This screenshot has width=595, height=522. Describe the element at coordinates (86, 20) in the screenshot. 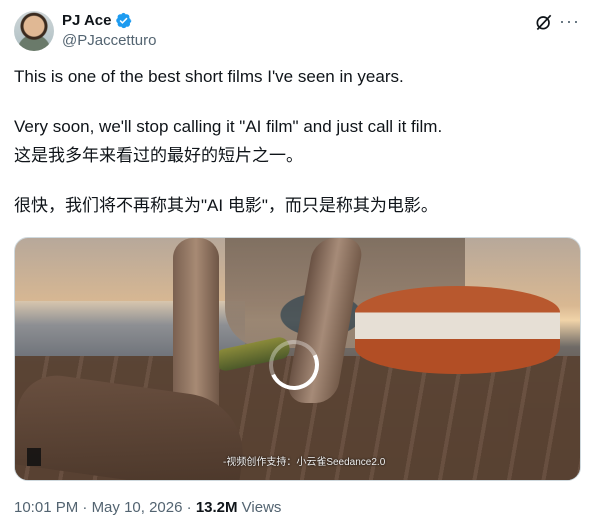

I see `display-name: PJ Ace` at that location.